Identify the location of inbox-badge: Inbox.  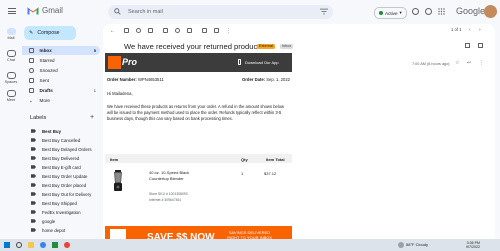
(287, 46).